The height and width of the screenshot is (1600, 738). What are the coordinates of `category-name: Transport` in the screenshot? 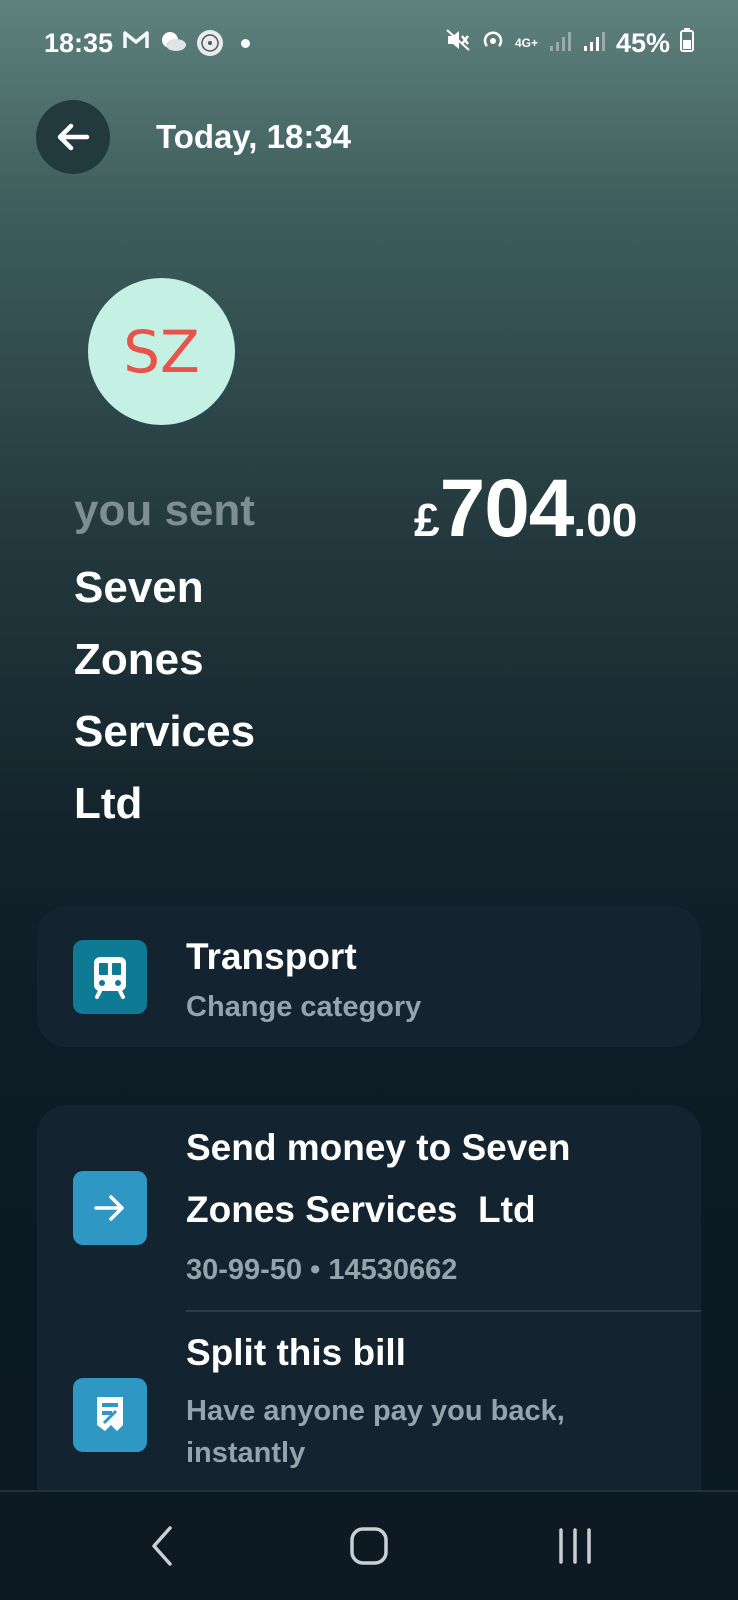 It's located at (271, 956).